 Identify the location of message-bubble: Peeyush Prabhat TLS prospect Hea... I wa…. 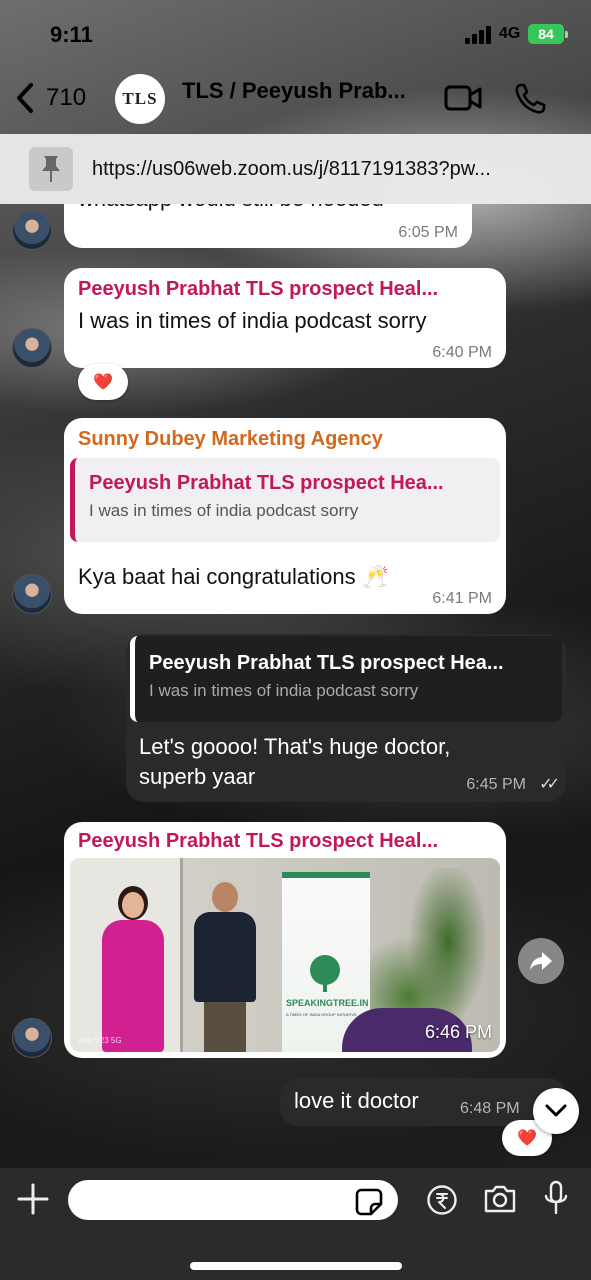
(346, 718).